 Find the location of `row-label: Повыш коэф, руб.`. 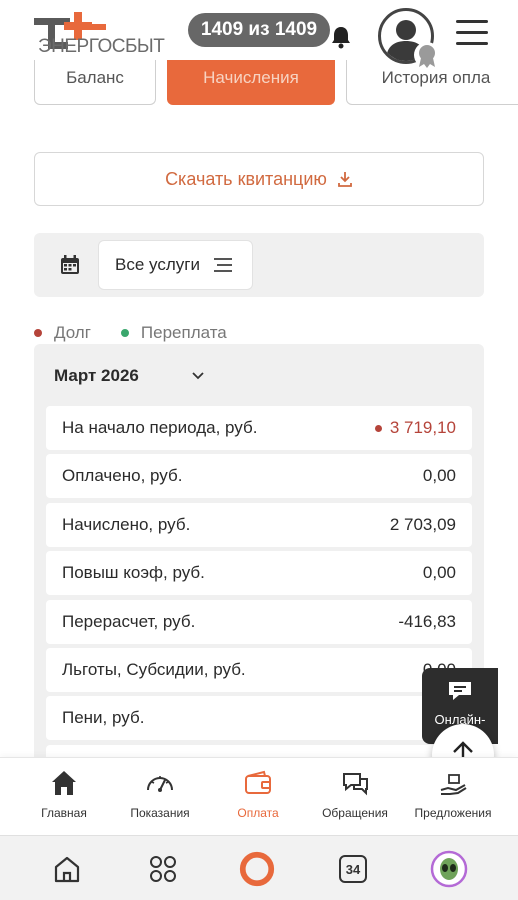

row-label: Повыш коэф, руб. is located at coordinates (133, 573).